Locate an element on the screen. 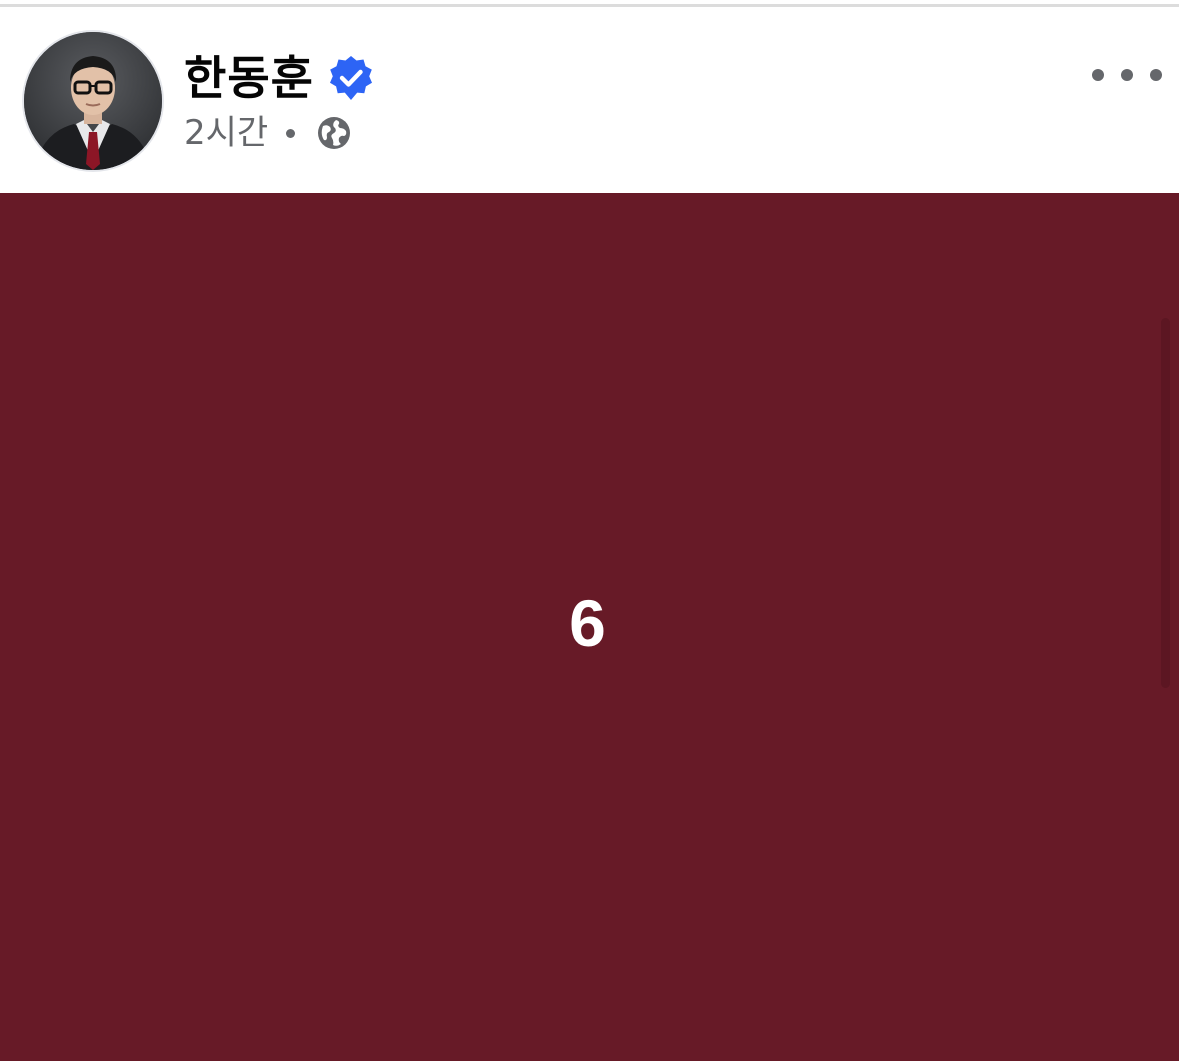  author-avatar is located at coordinates (93, 101).